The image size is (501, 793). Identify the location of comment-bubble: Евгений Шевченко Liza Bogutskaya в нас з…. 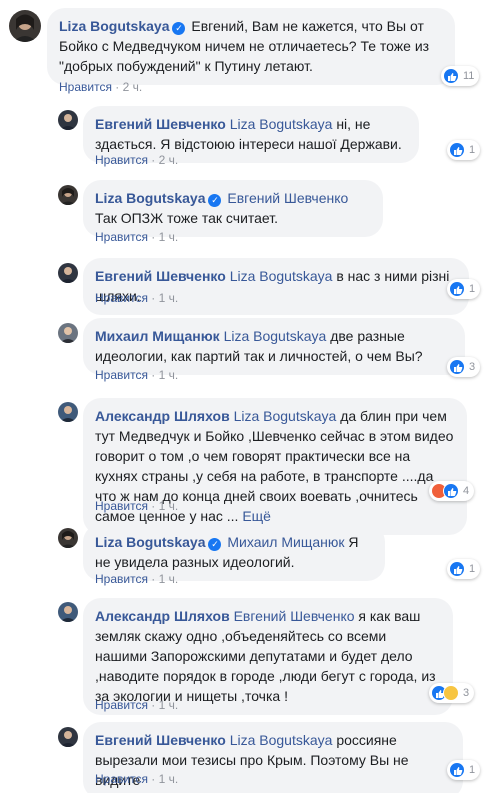
(276, 286).